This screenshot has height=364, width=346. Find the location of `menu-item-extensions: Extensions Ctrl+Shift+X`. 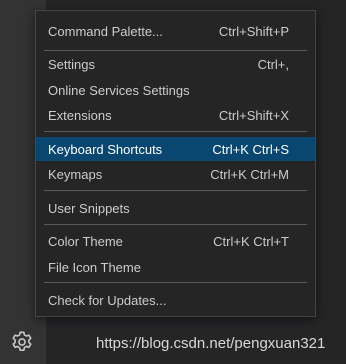

menu-item-extensions: Extensions Ctrl+Shift+X is located at coordinates (175, 115).